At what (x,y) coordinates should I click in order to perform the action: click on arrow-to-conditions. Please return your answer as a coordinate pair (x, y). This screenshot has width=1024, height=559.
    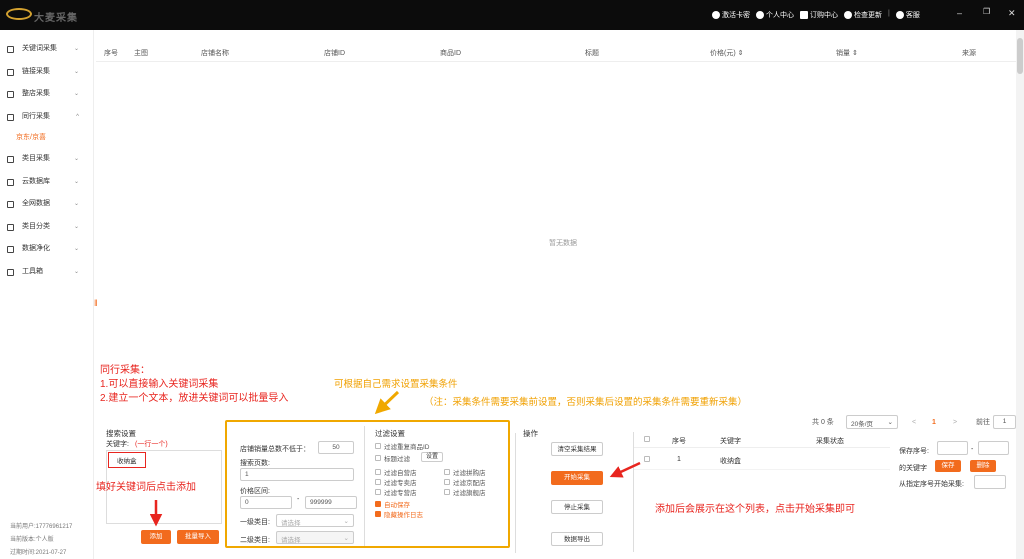
    Looking at the image, I should click on (387, 402).